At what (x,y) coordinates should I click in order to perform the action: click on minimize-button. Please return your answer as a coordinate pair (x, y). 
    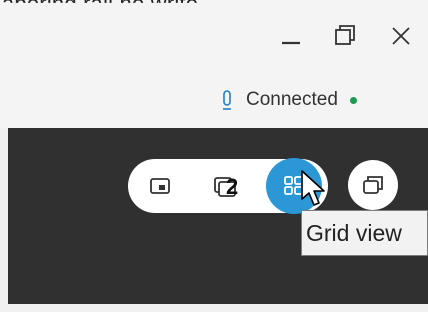
    Looking at the image, I should click on (292, 36).